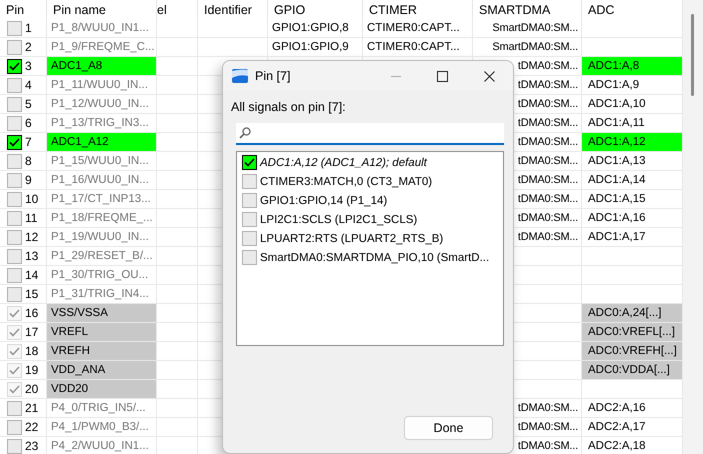 This screenshot has width=703, height=454. Describe the element at coordinates (632, 104) in the screenshot. I see `adc-cell: ADC1:A,10` at that location.